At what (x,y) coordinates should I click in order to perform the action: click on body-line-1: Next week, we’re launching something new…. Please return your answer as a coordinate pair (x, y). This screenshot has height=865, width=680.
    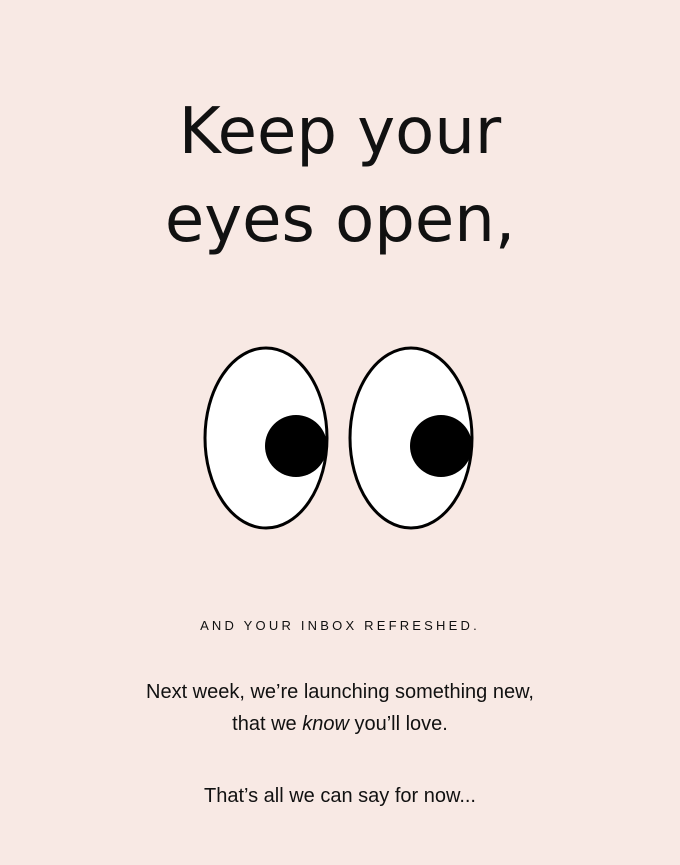
    Looking at the image, I should click on (340, 692).